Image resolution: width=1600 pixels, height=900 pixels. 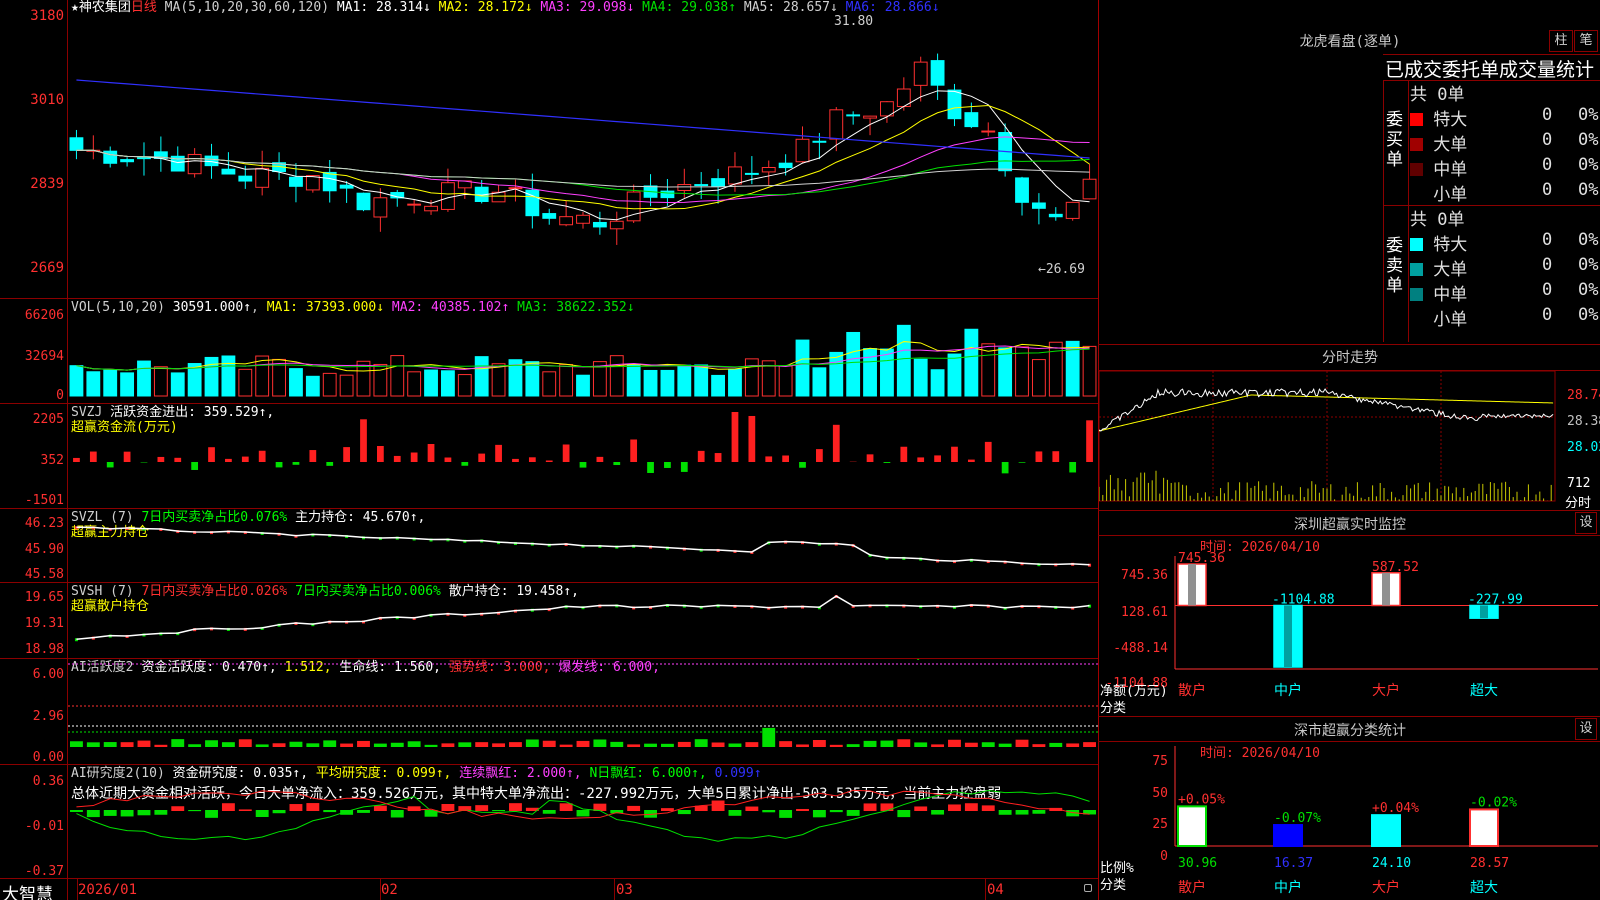 I want to click on research-chart, so click(x=583, y=821).